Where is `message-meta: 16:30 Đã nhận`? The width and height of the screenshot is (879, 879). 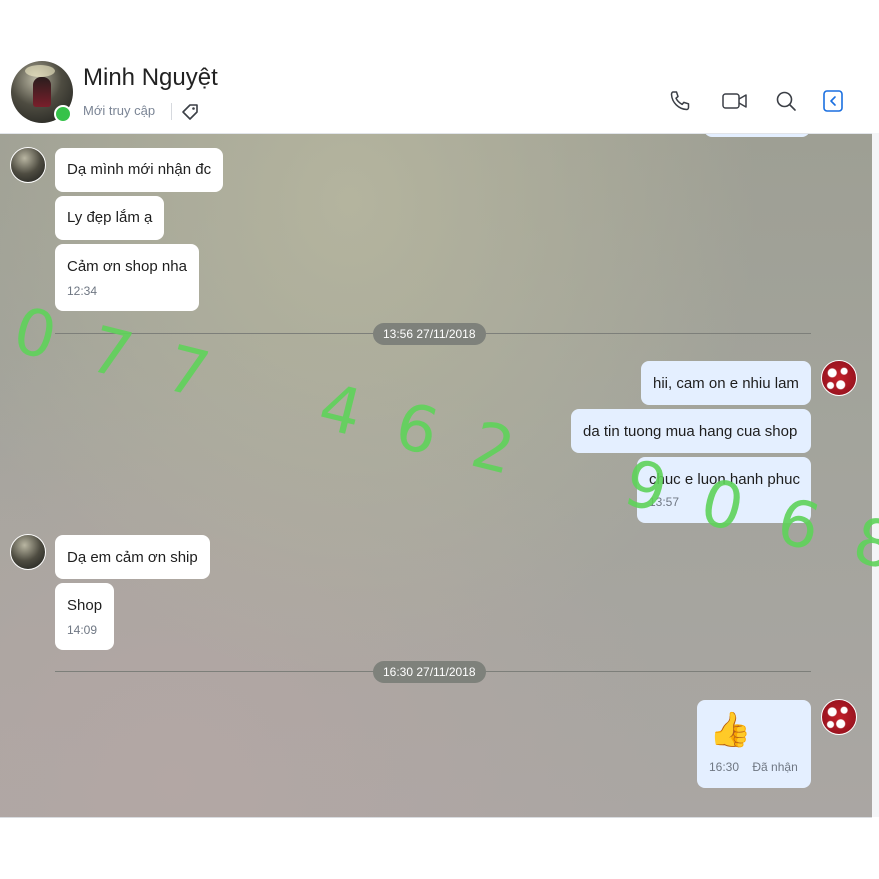 message-meta: 16:30 Đã nhận is located at coordinates (754, 767).